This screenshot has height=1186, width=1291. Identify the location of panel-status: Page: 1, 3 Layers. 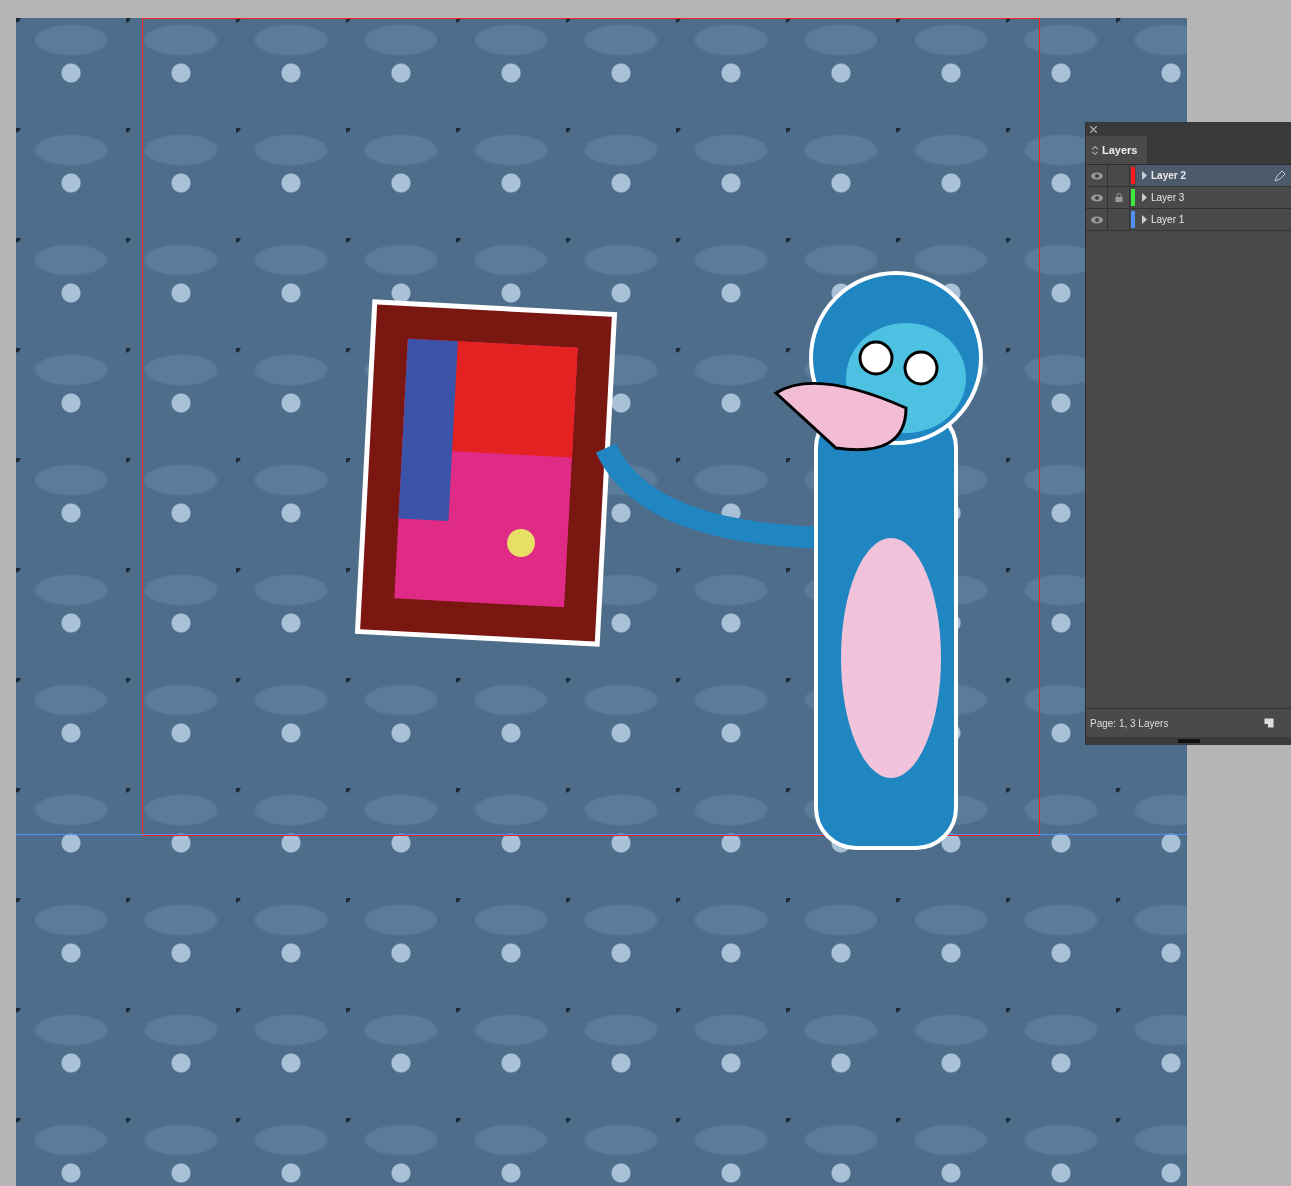
(1129, 723).